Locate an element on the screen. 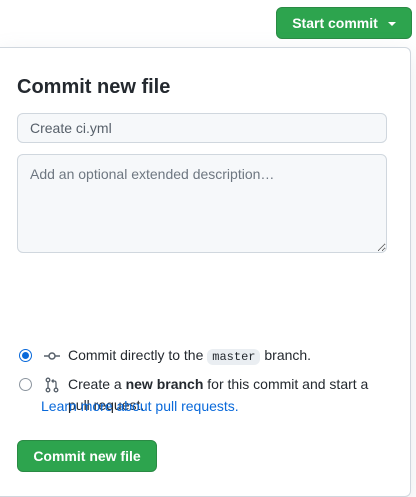 This screenshot has width=416, height=497. git-pull-request-icon is located at coordinates (52, 385).